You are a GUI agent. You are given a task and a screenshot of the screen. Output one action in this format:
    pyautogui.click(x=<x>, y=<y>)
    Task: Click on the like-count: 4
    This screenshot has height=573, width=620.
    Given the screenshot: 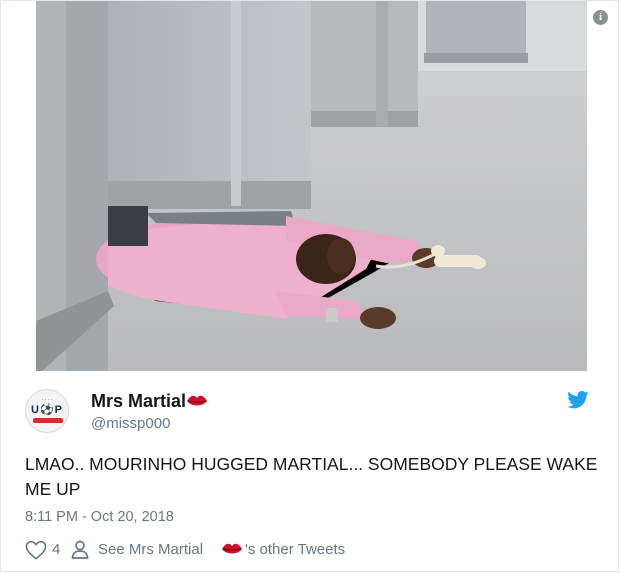 What is the action you would take?
    pyautogui.click(x=56, y=549)
    